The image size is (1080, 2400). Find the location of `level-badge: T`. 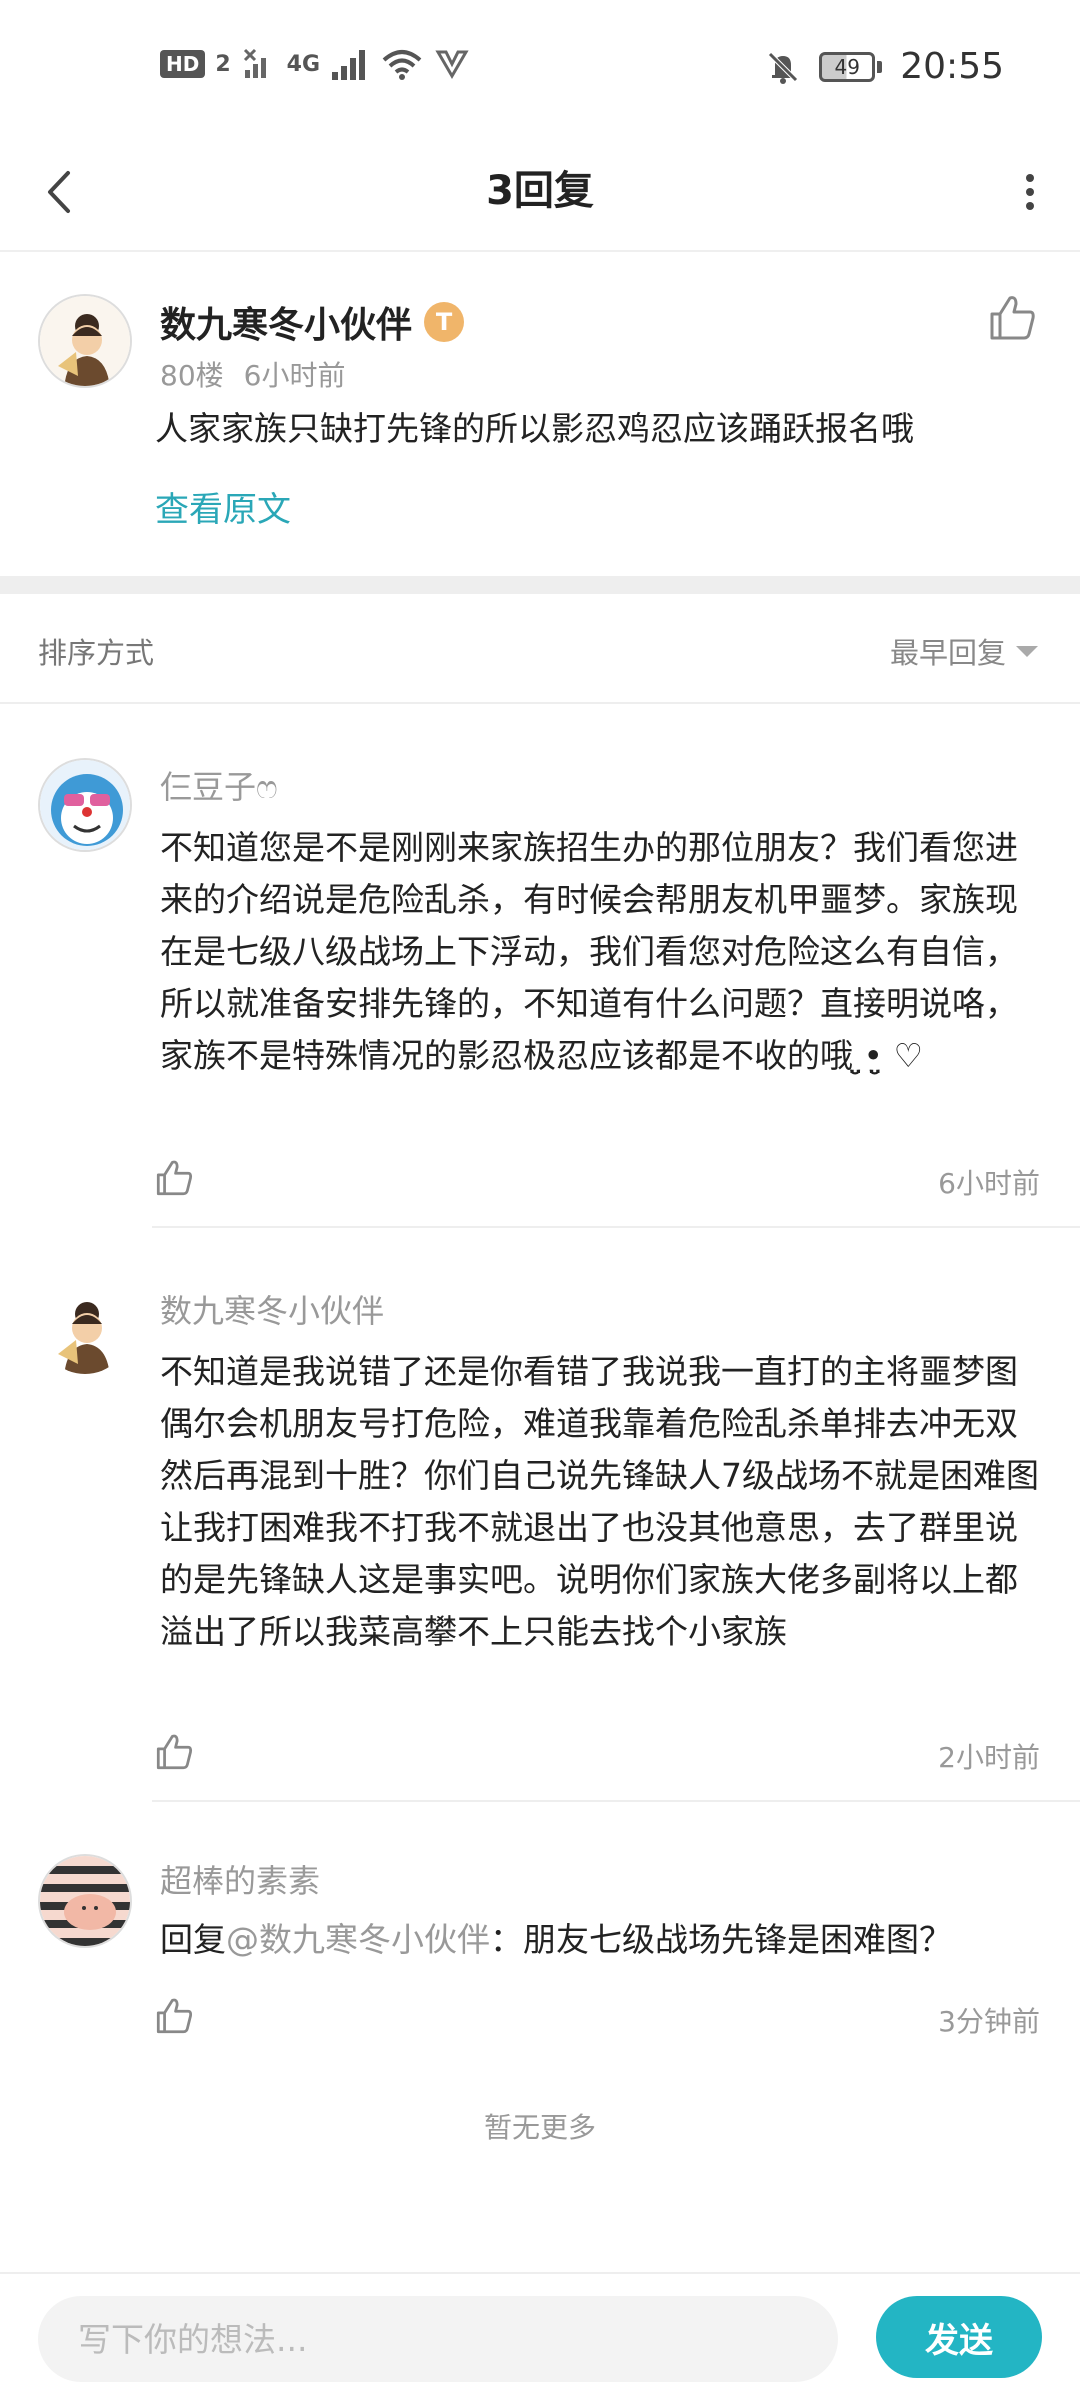

level-badge: T is located at coordinates (444, 322).